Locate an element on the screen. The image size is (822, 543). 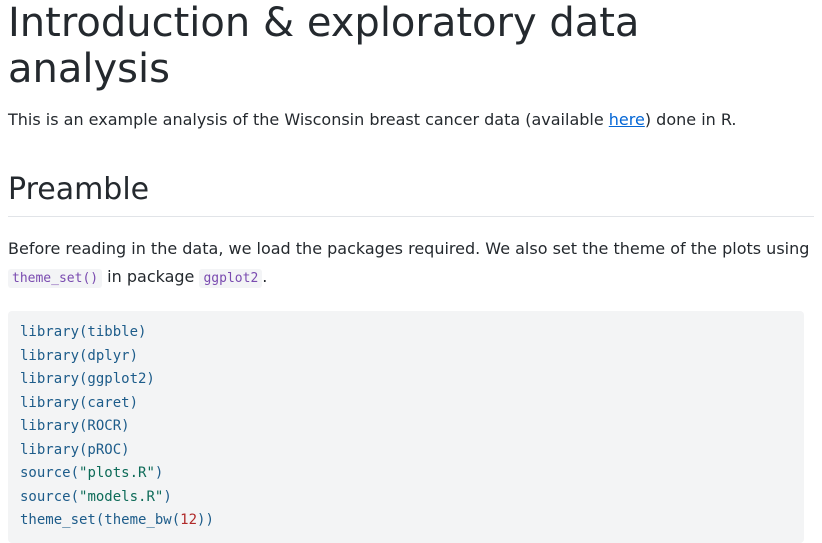
code-line: library(ROCR) is located at coordinates (75, 426).